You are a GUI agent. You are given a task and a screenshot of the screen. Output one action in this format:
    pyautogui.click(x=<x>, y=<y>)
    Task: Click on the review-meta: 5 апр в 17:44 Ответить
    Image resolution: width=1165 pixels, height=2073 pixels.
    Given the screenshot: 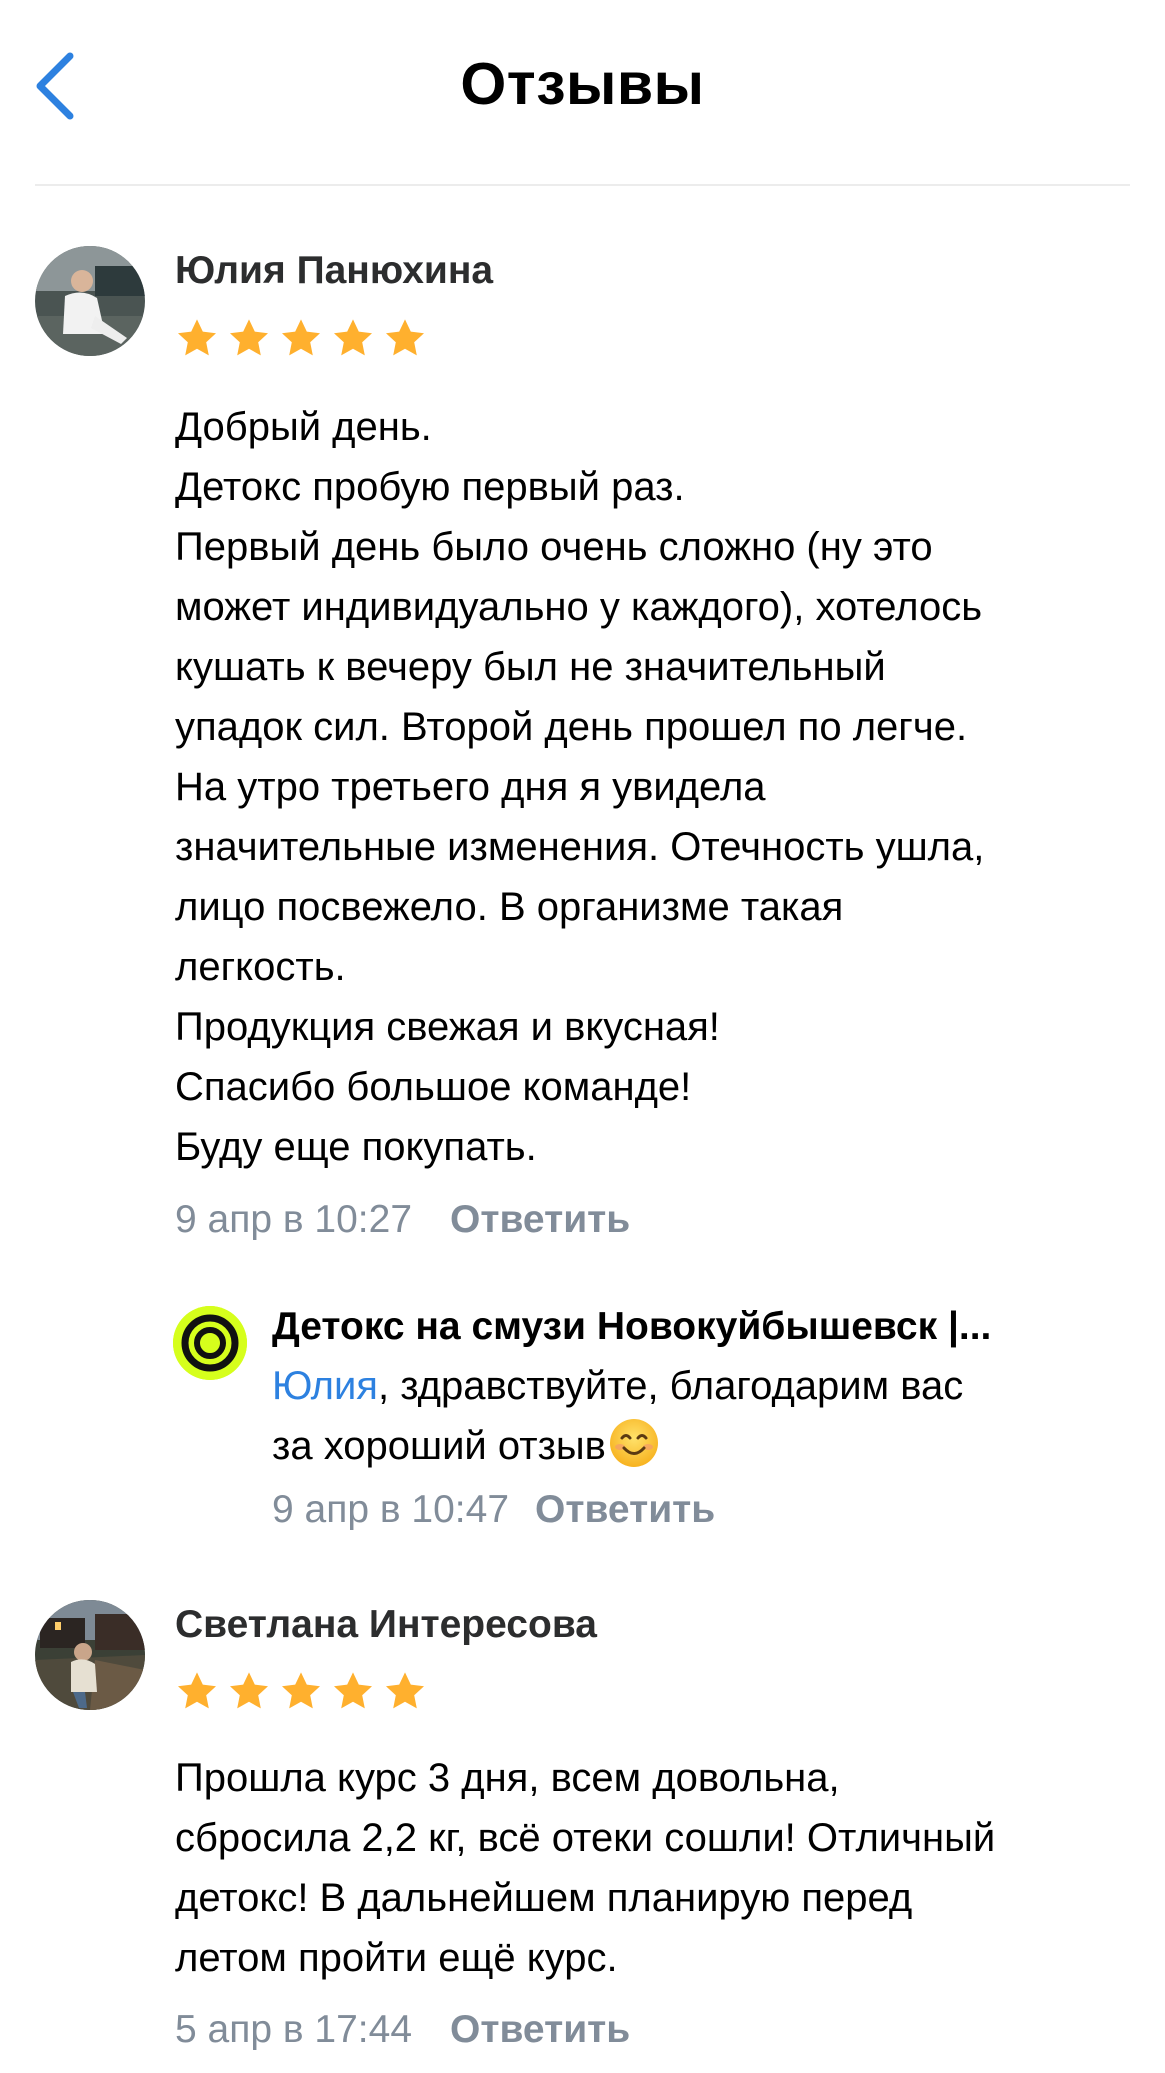 What is the action you would take?
    pyautogui.click(x=402, y=2030)
    